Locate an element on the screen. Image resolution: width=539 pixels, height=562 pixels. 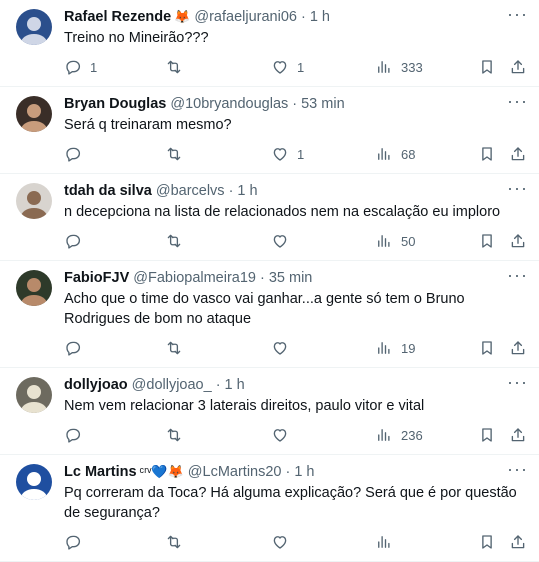
reply-button: 1 is located at coordinates (80, 67).